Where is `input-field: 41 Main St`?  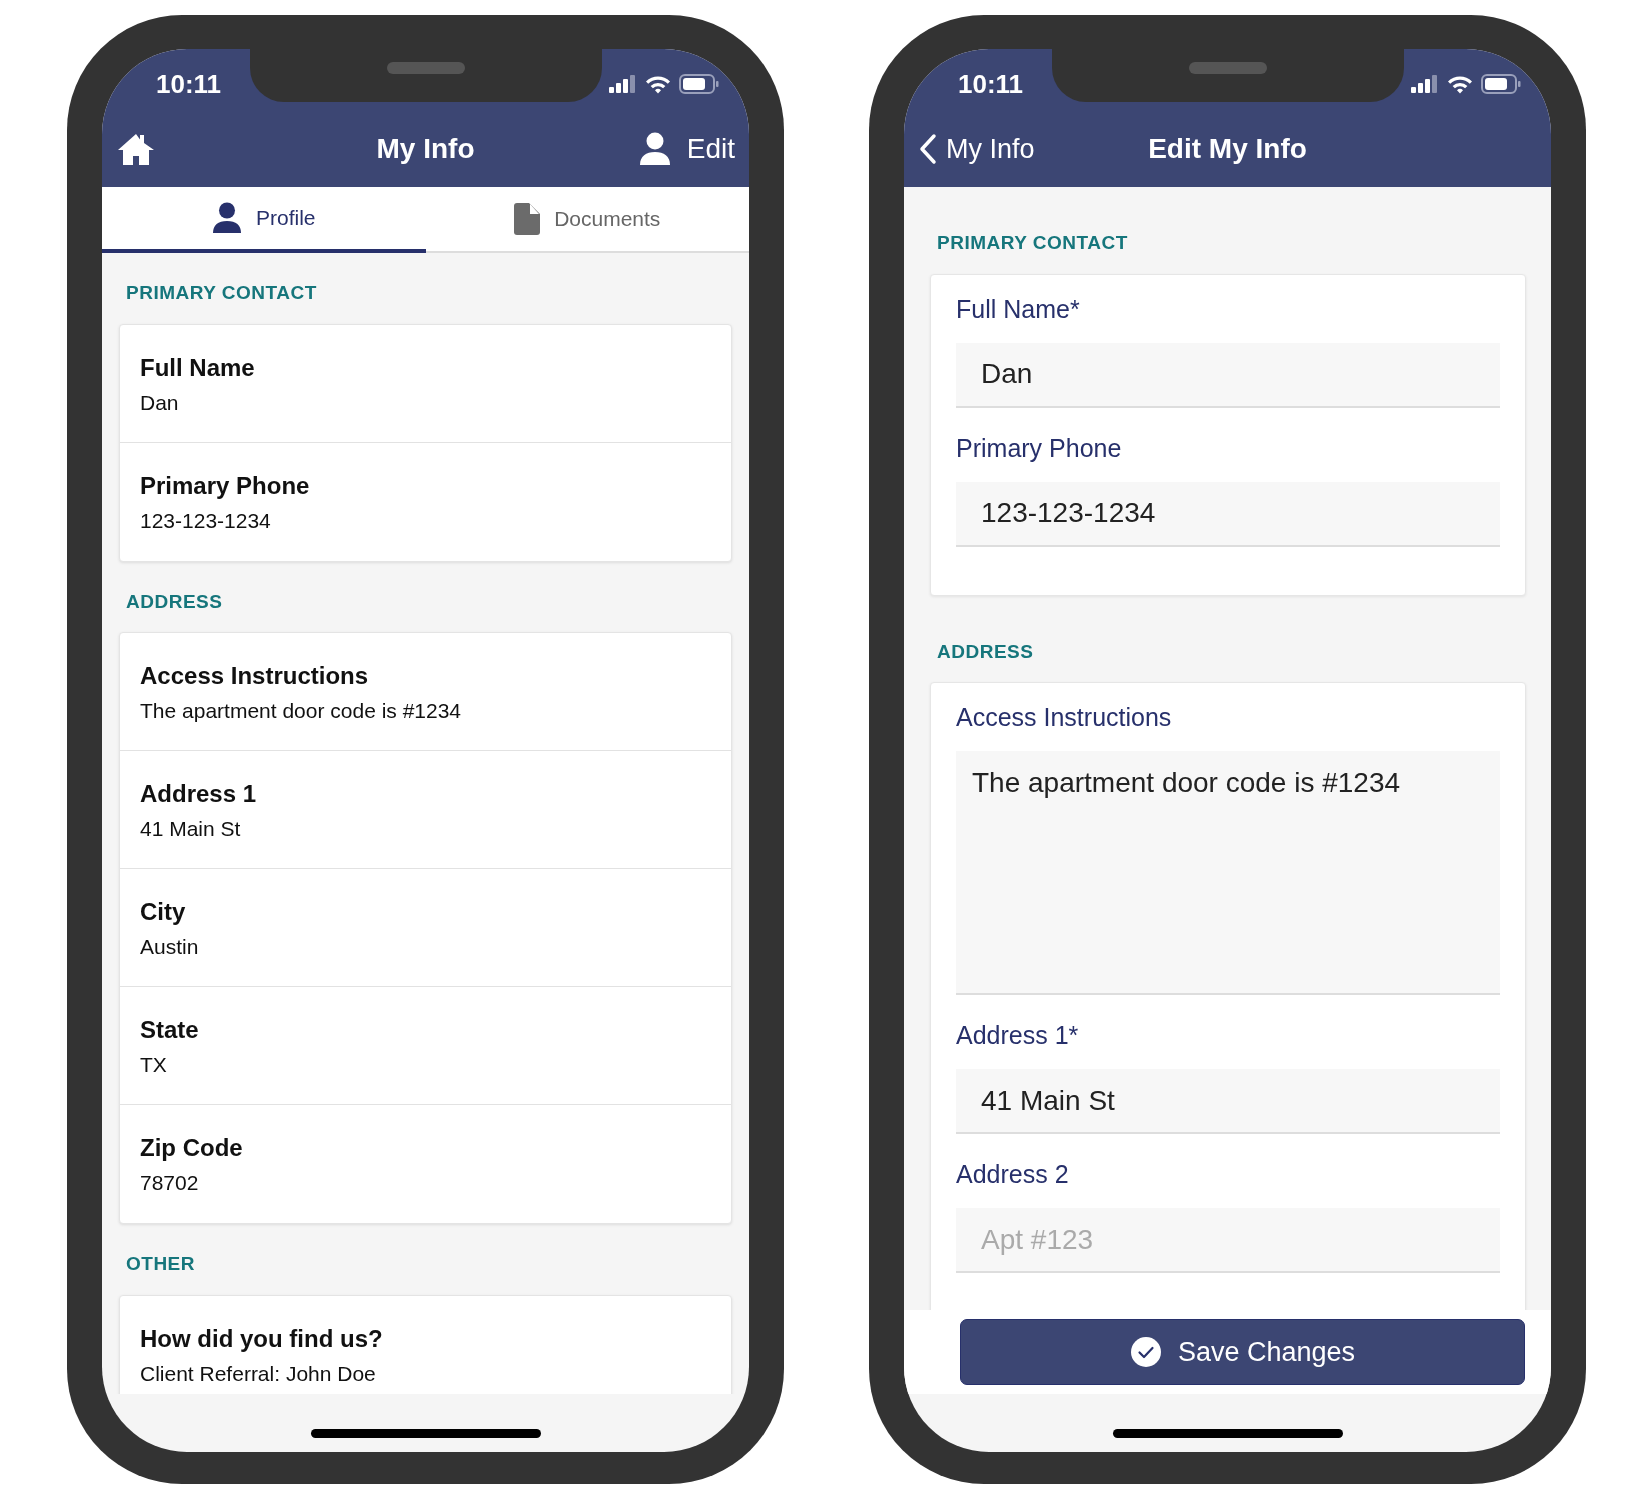 input-field: 41 Main St is located at coordinates (1228, 1101).